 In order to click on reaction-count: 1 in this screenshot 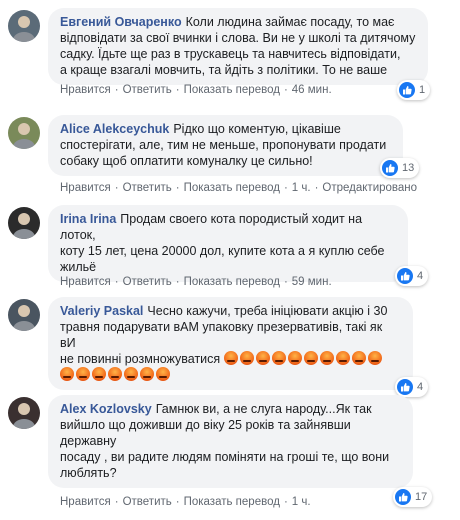, I will do `click(422, 90)`.